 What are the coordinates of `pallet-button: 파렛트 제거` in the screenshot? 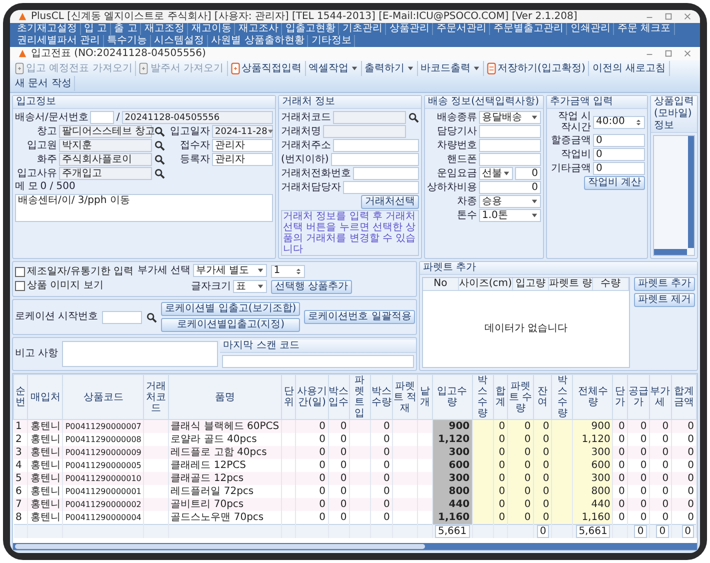 It's located at (664, 300).